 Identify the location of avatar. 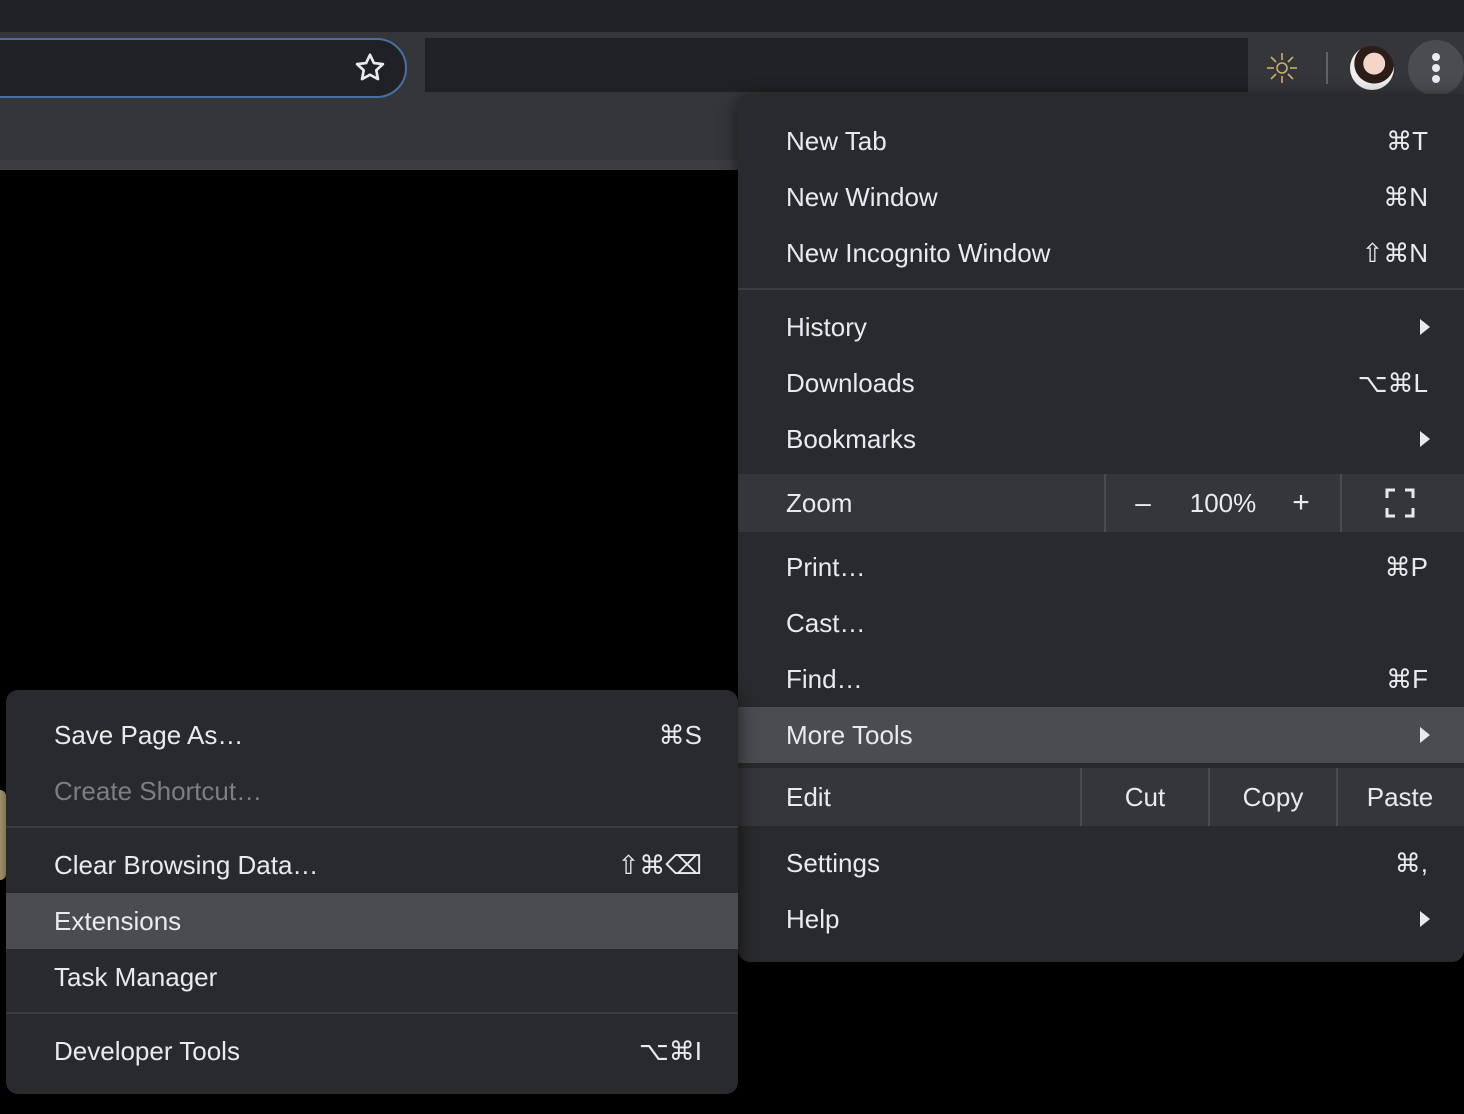
(1372, 68).